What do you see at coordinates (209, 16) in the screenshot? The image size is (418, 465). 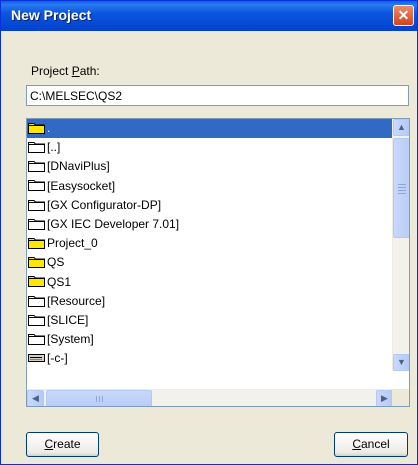 I see `title-bar: New Project ✕` at bounding box center [209, 16].